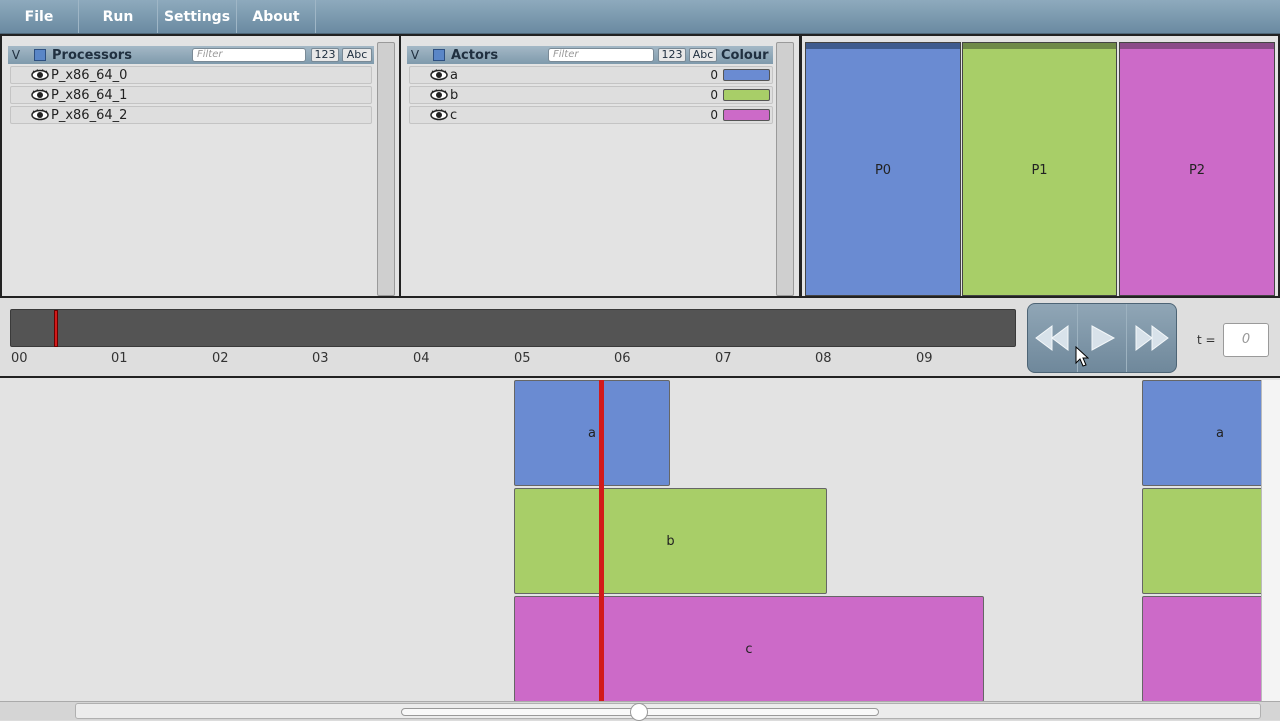 This screenshot has width=1280, height=721. What do you see at coordinates (19, 358) in the screenshot?
I see `timeline-tick: 00` at bounding box center [19, 358].